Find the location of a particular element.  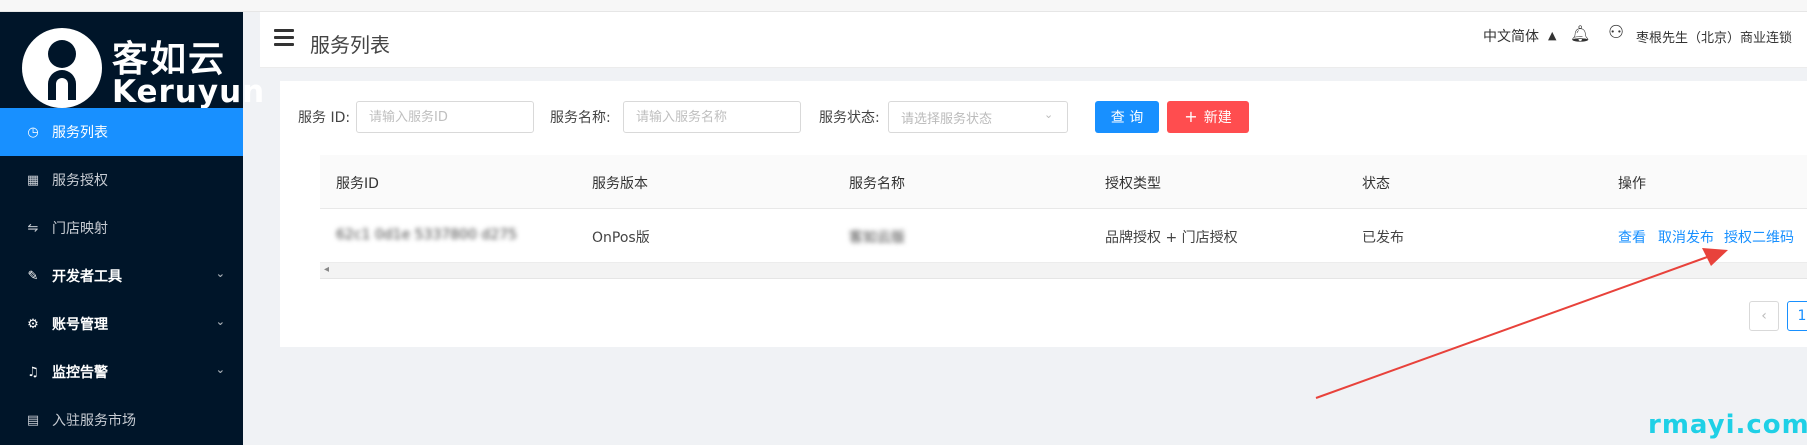

table-header: 服务ID 服务版本 服务名称 授权类型 状态 操作 is located at coordinates (1063, 182).